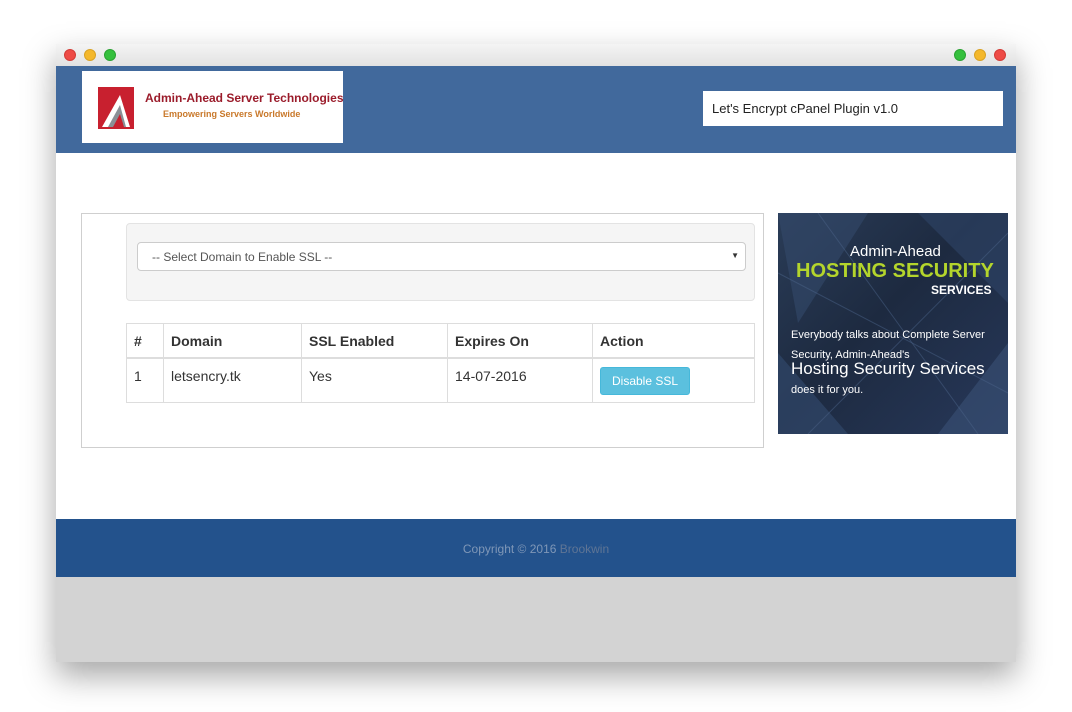  I want to click on close-window-button-right, so click(1000, 55).